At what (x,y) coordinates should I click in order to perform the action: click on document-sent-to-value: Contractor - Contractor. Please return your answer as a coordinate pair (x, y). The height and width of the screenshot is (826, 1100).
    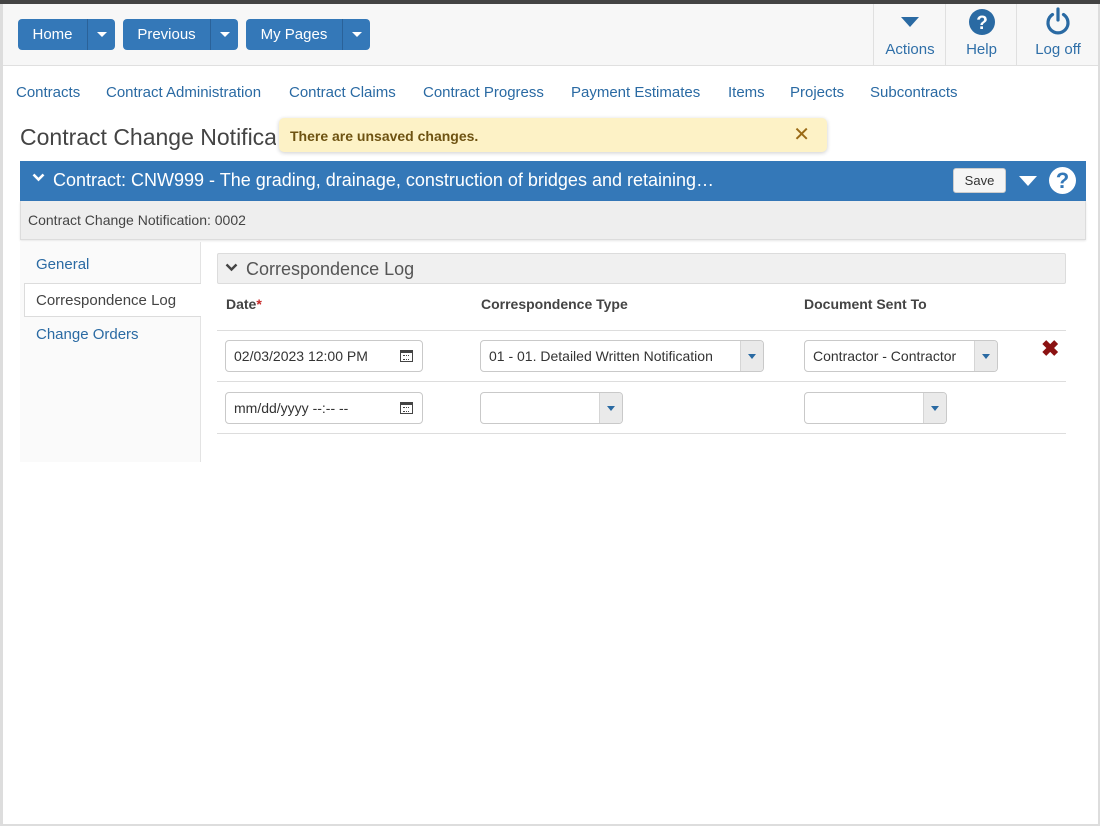
    Looking at the image, I should click on (885, 356).